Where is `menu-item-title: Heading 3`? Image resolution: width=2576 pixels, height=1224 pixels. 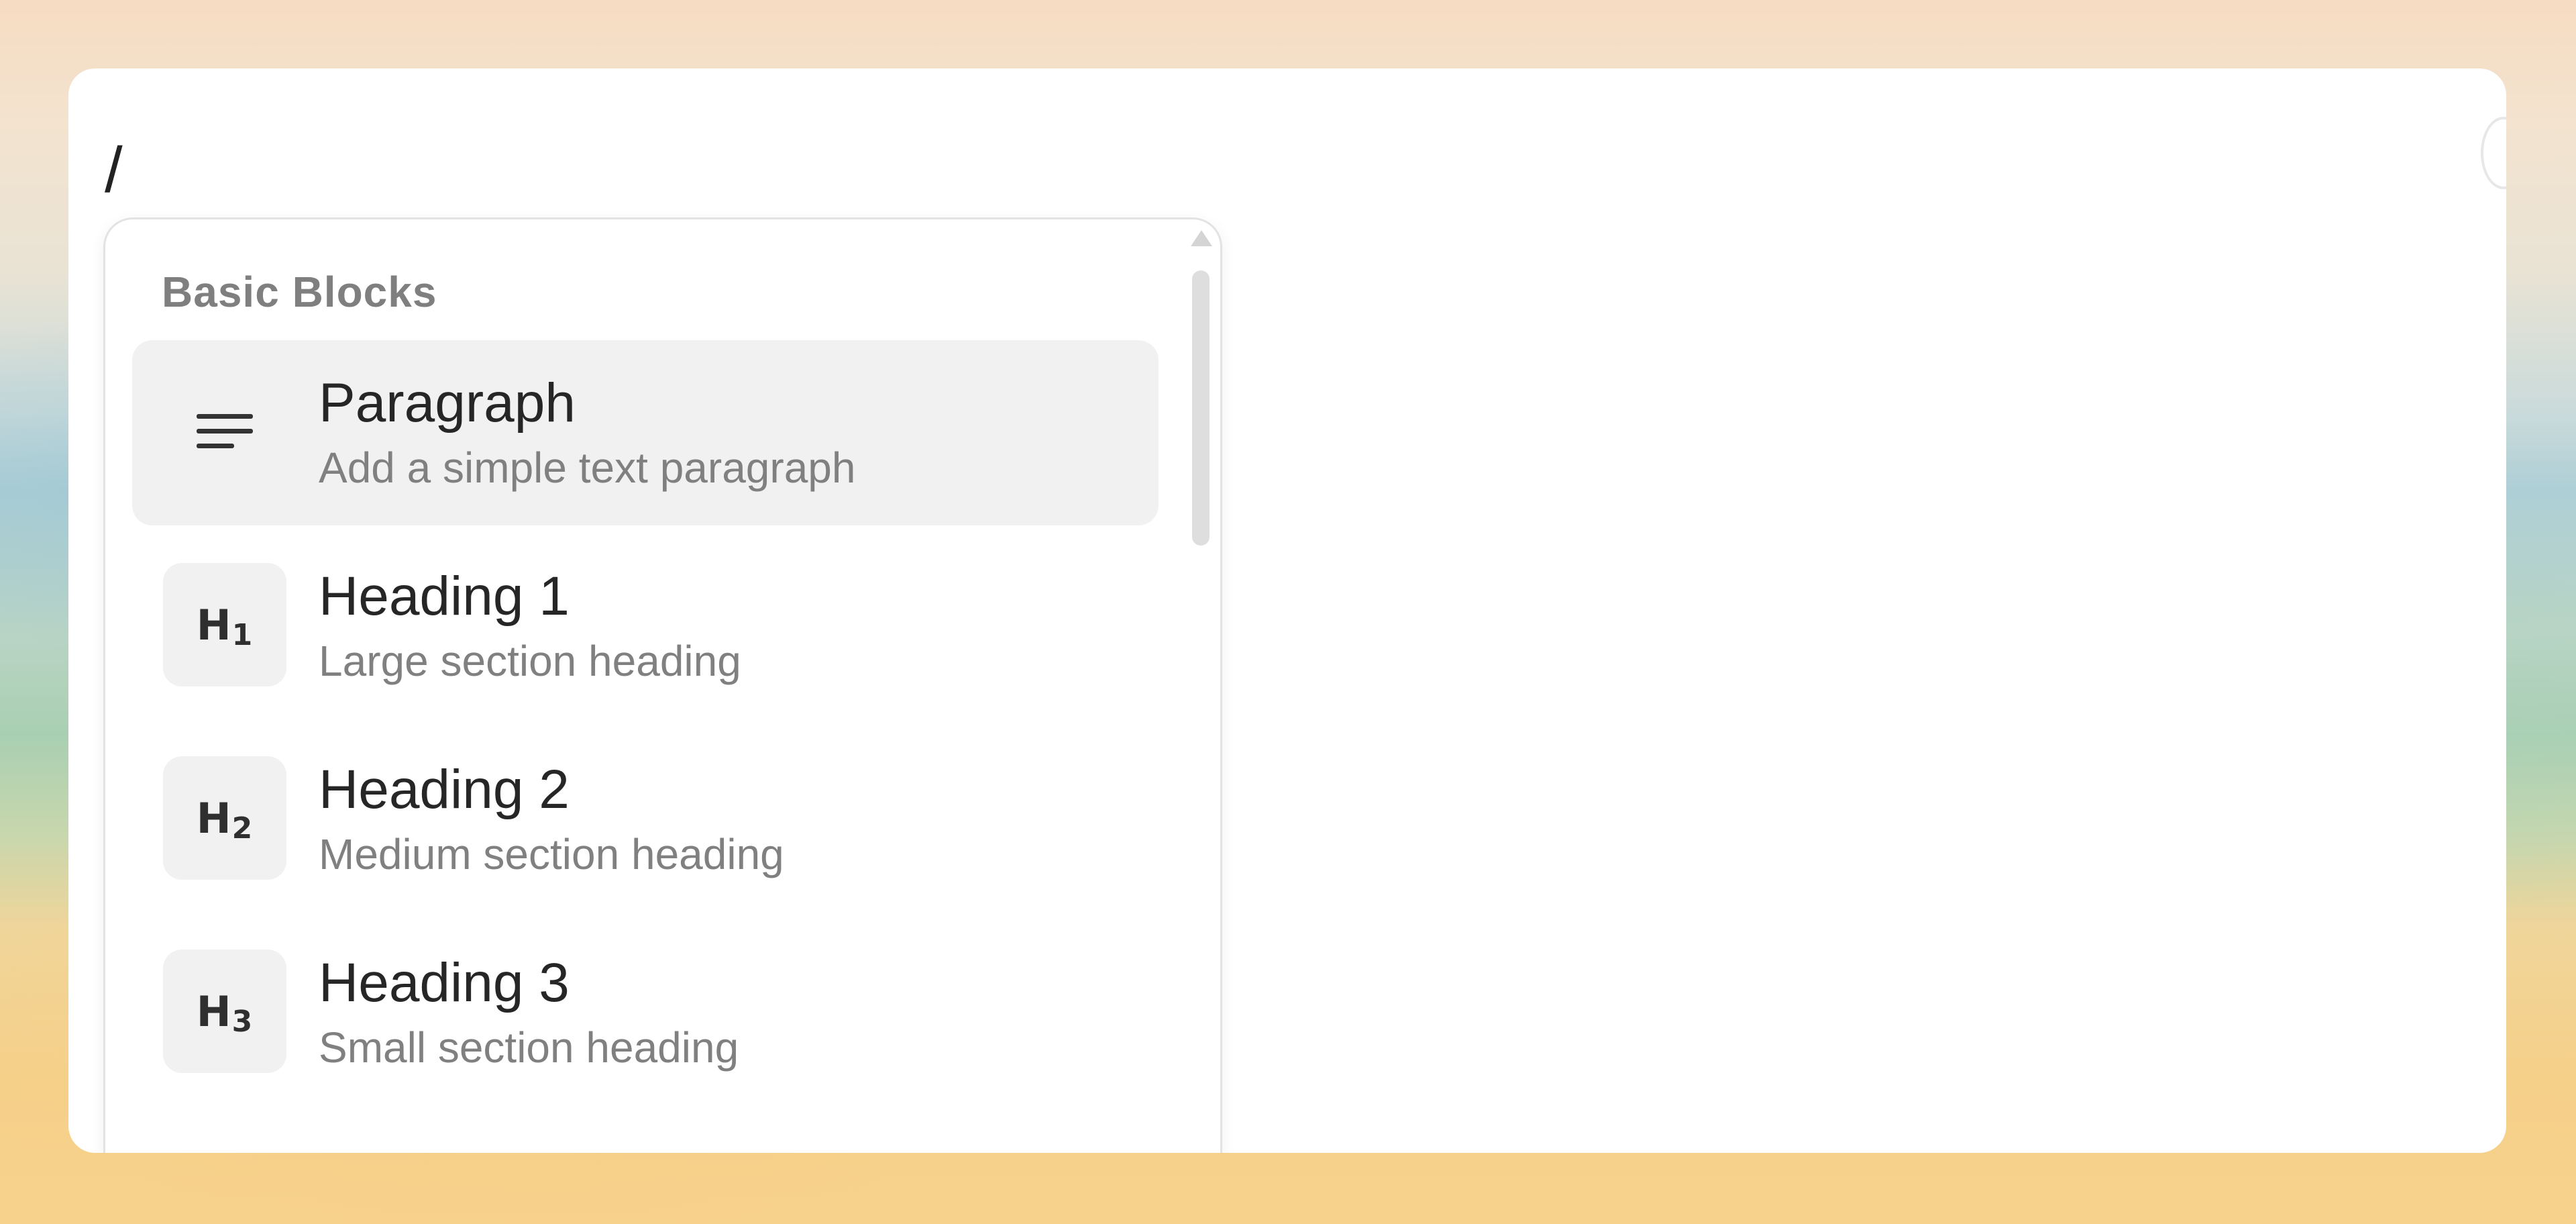 menu-item-title: Heading 3 is located at coordinates (444, 982).